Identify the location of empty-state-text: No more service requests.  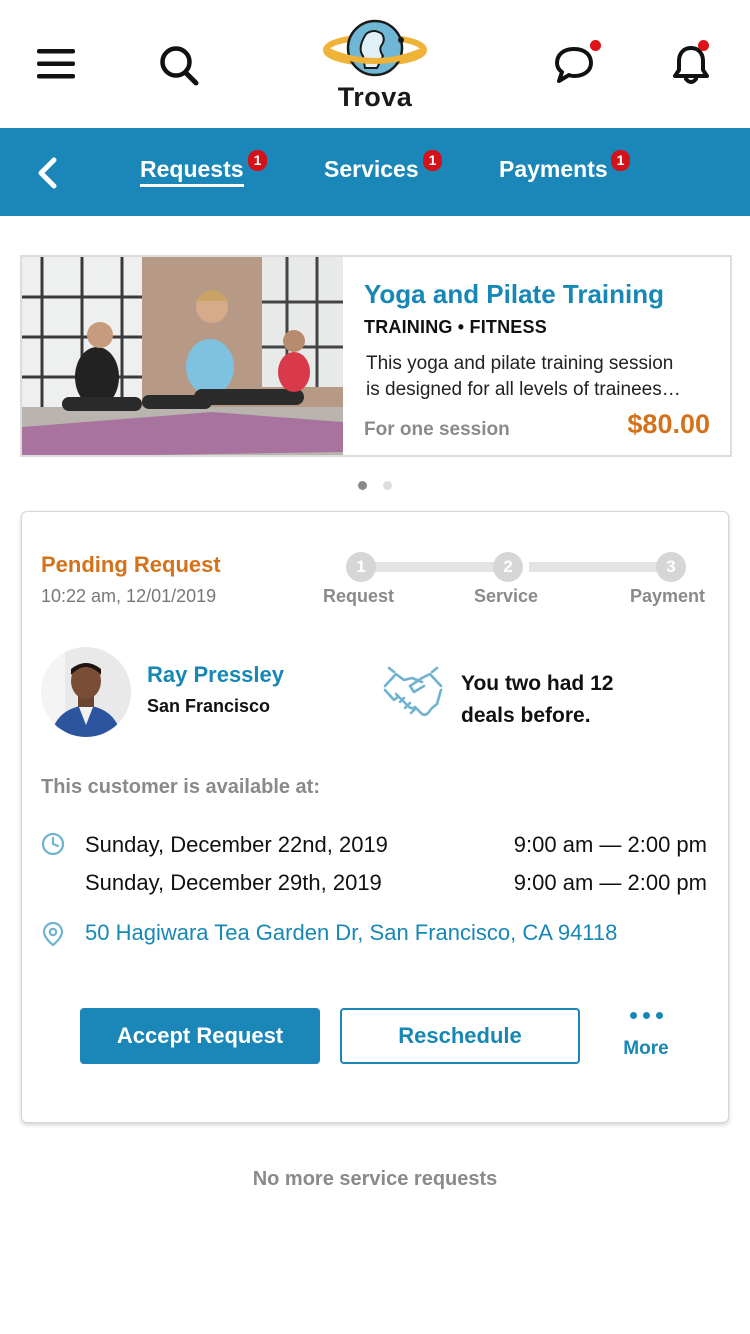
(375, 1179).